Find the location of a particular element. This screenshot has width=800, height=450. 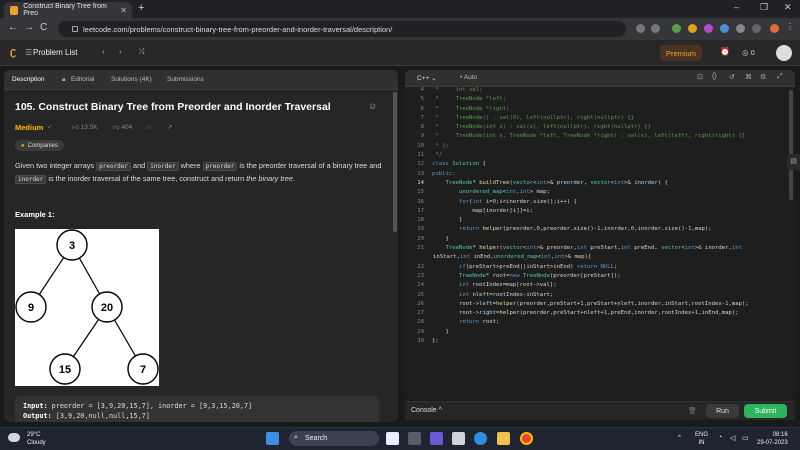

tab-description: Description is located at coordinates (28, 79).